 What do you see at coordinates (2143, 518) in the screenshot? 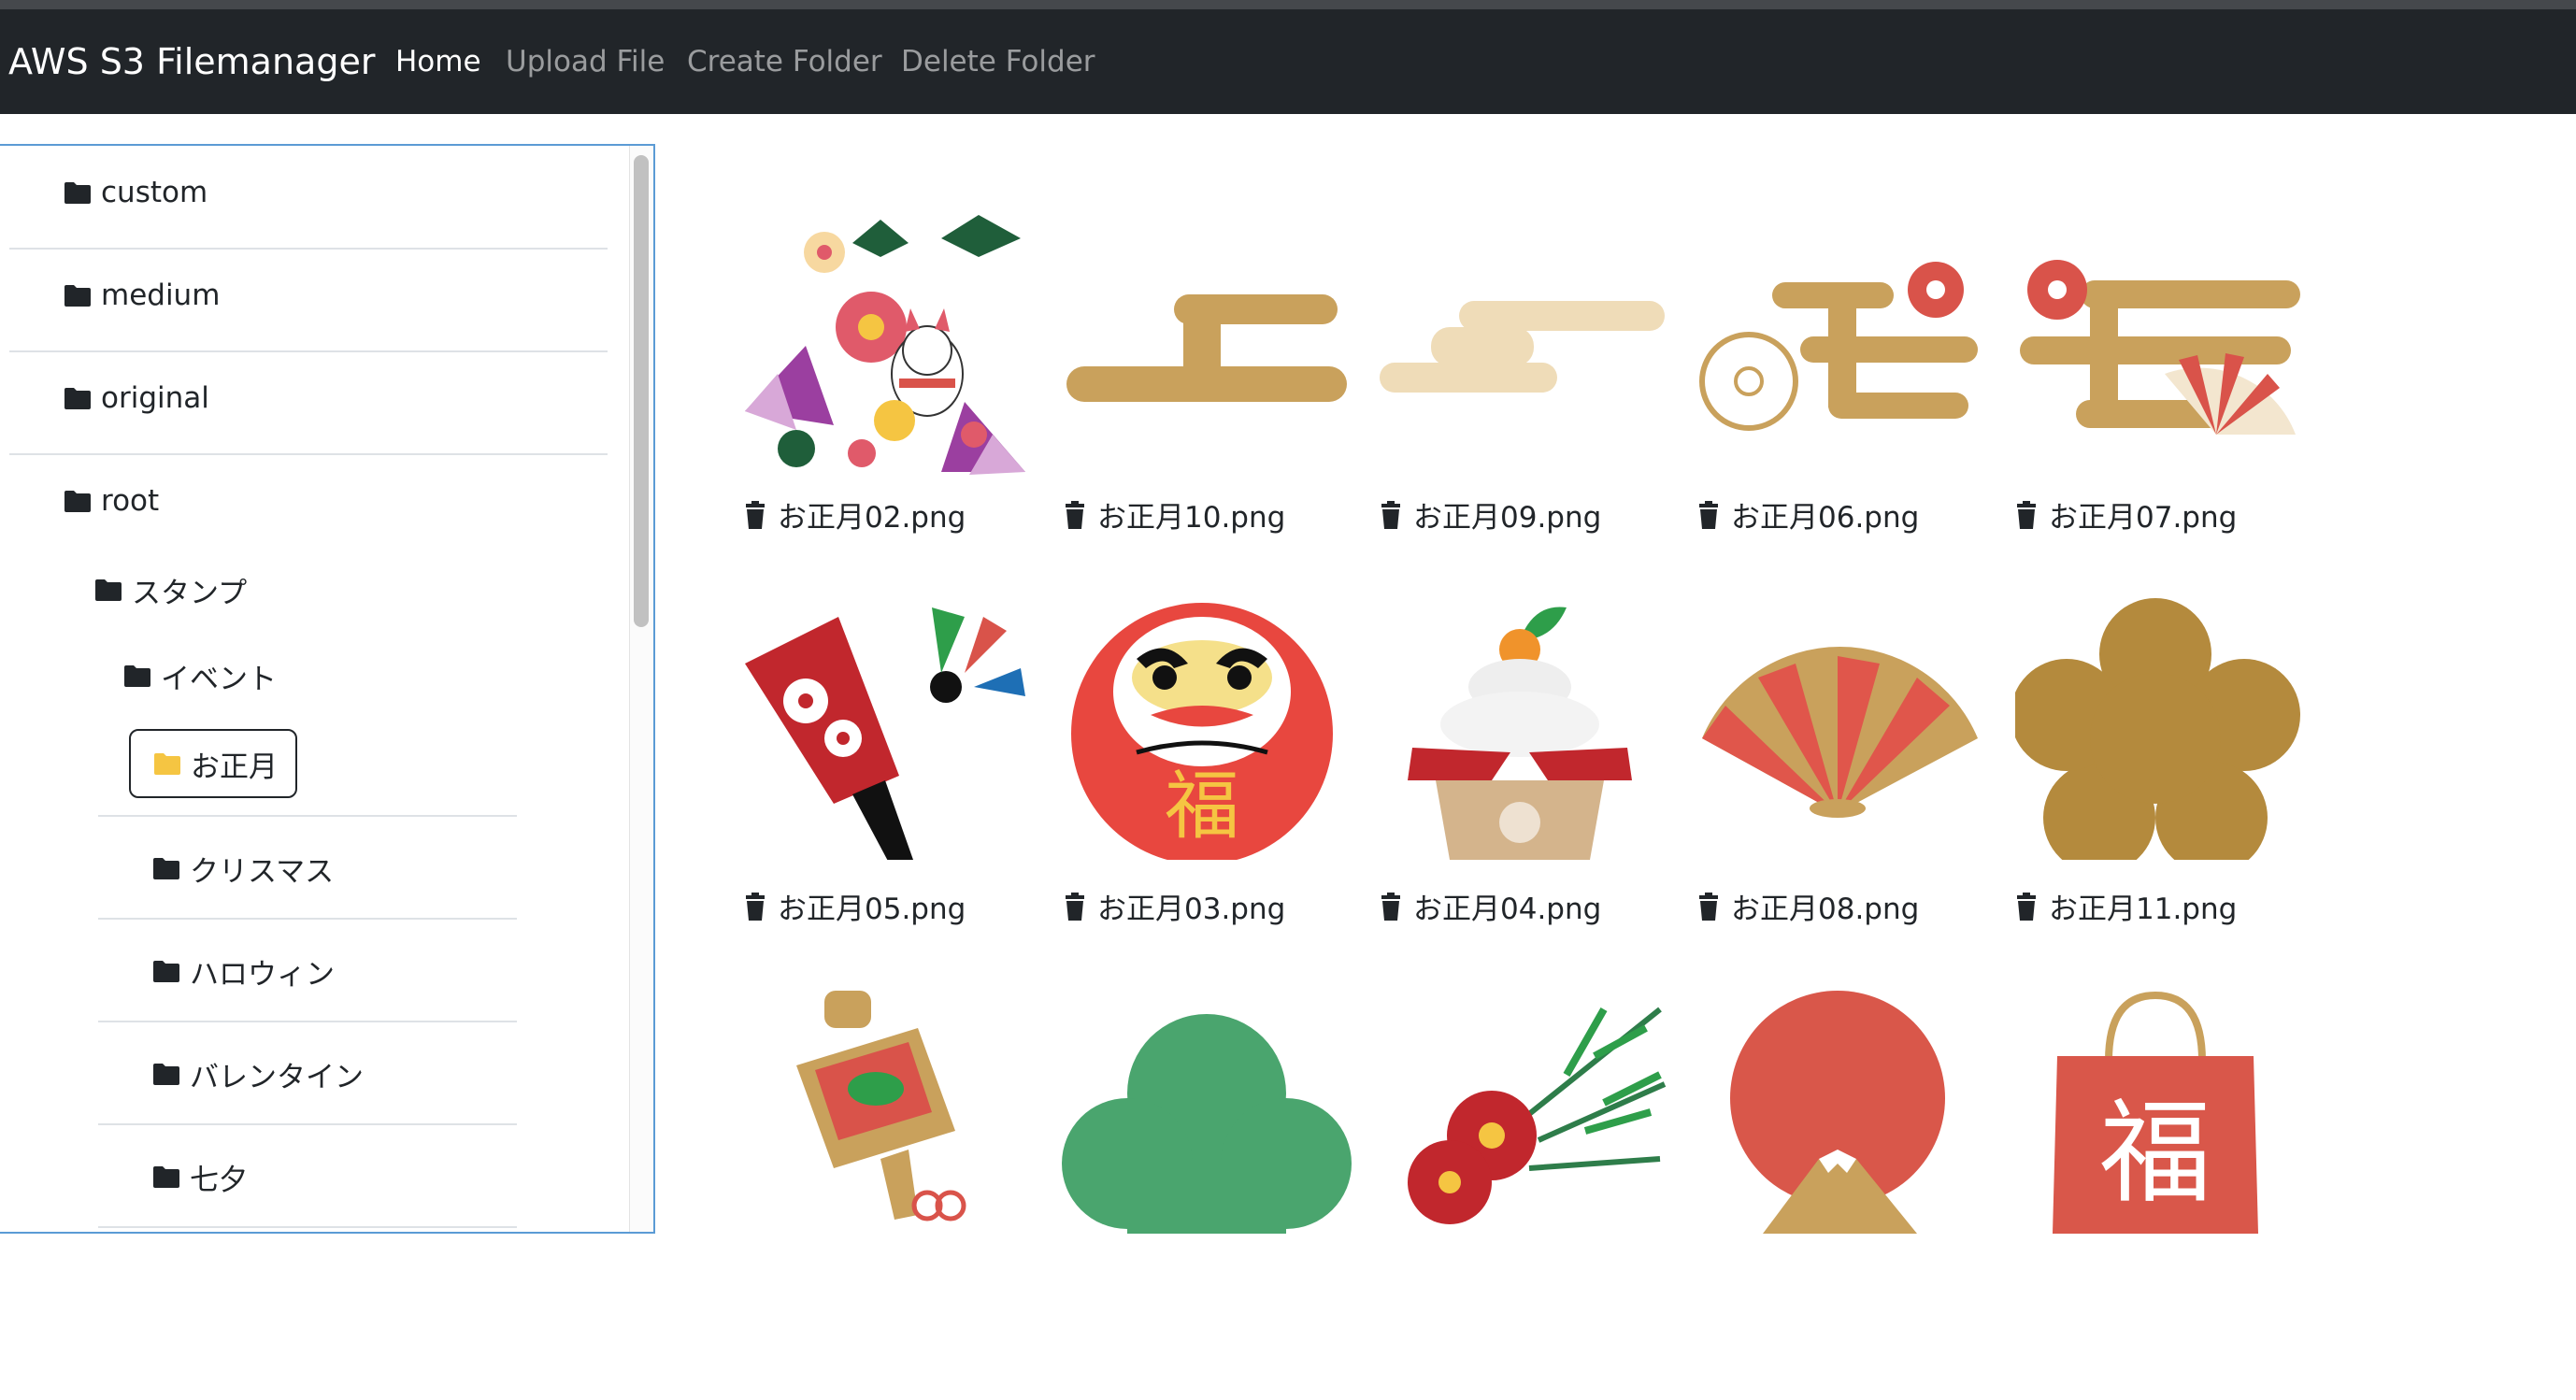
I see `file-name: お正月07.png` at bounding box center [2143, 518].